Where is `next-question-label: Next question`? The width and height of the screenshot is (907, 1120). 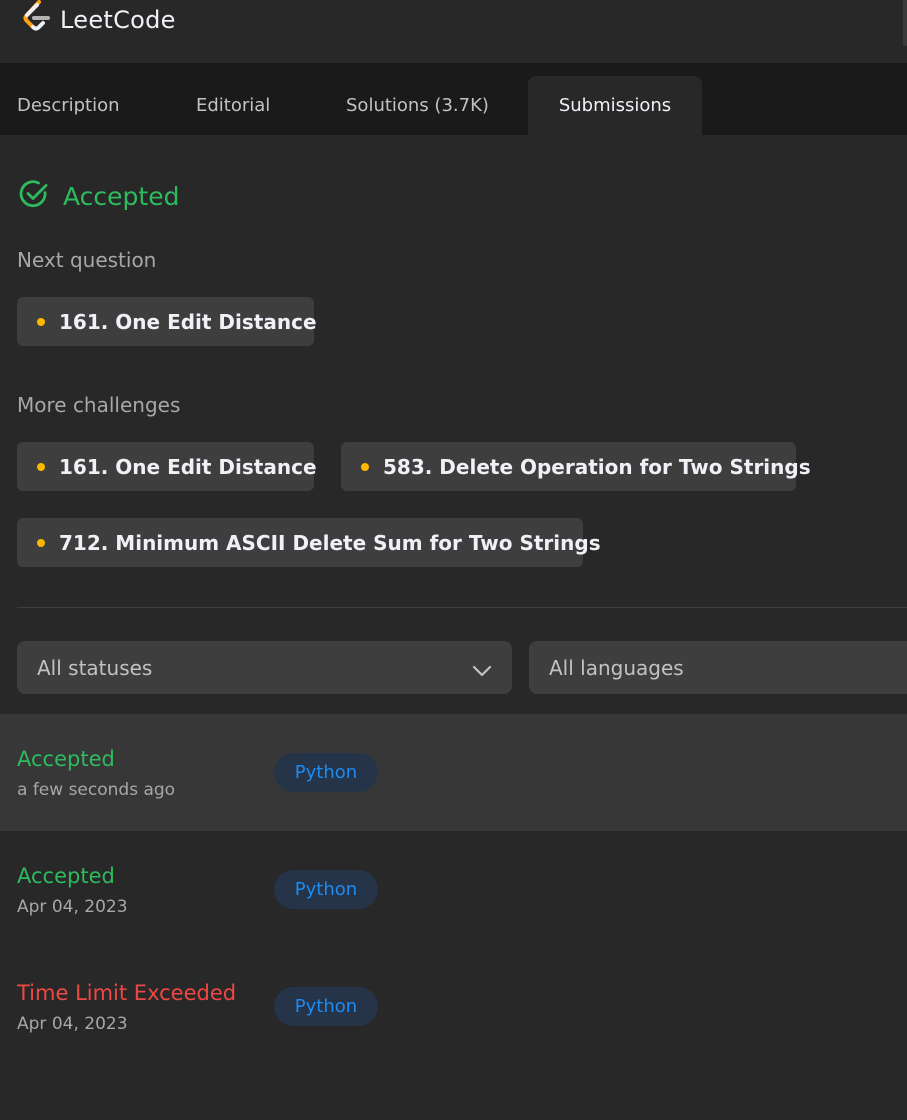 next-question-label: Next question is located at coordinates (87, 260).